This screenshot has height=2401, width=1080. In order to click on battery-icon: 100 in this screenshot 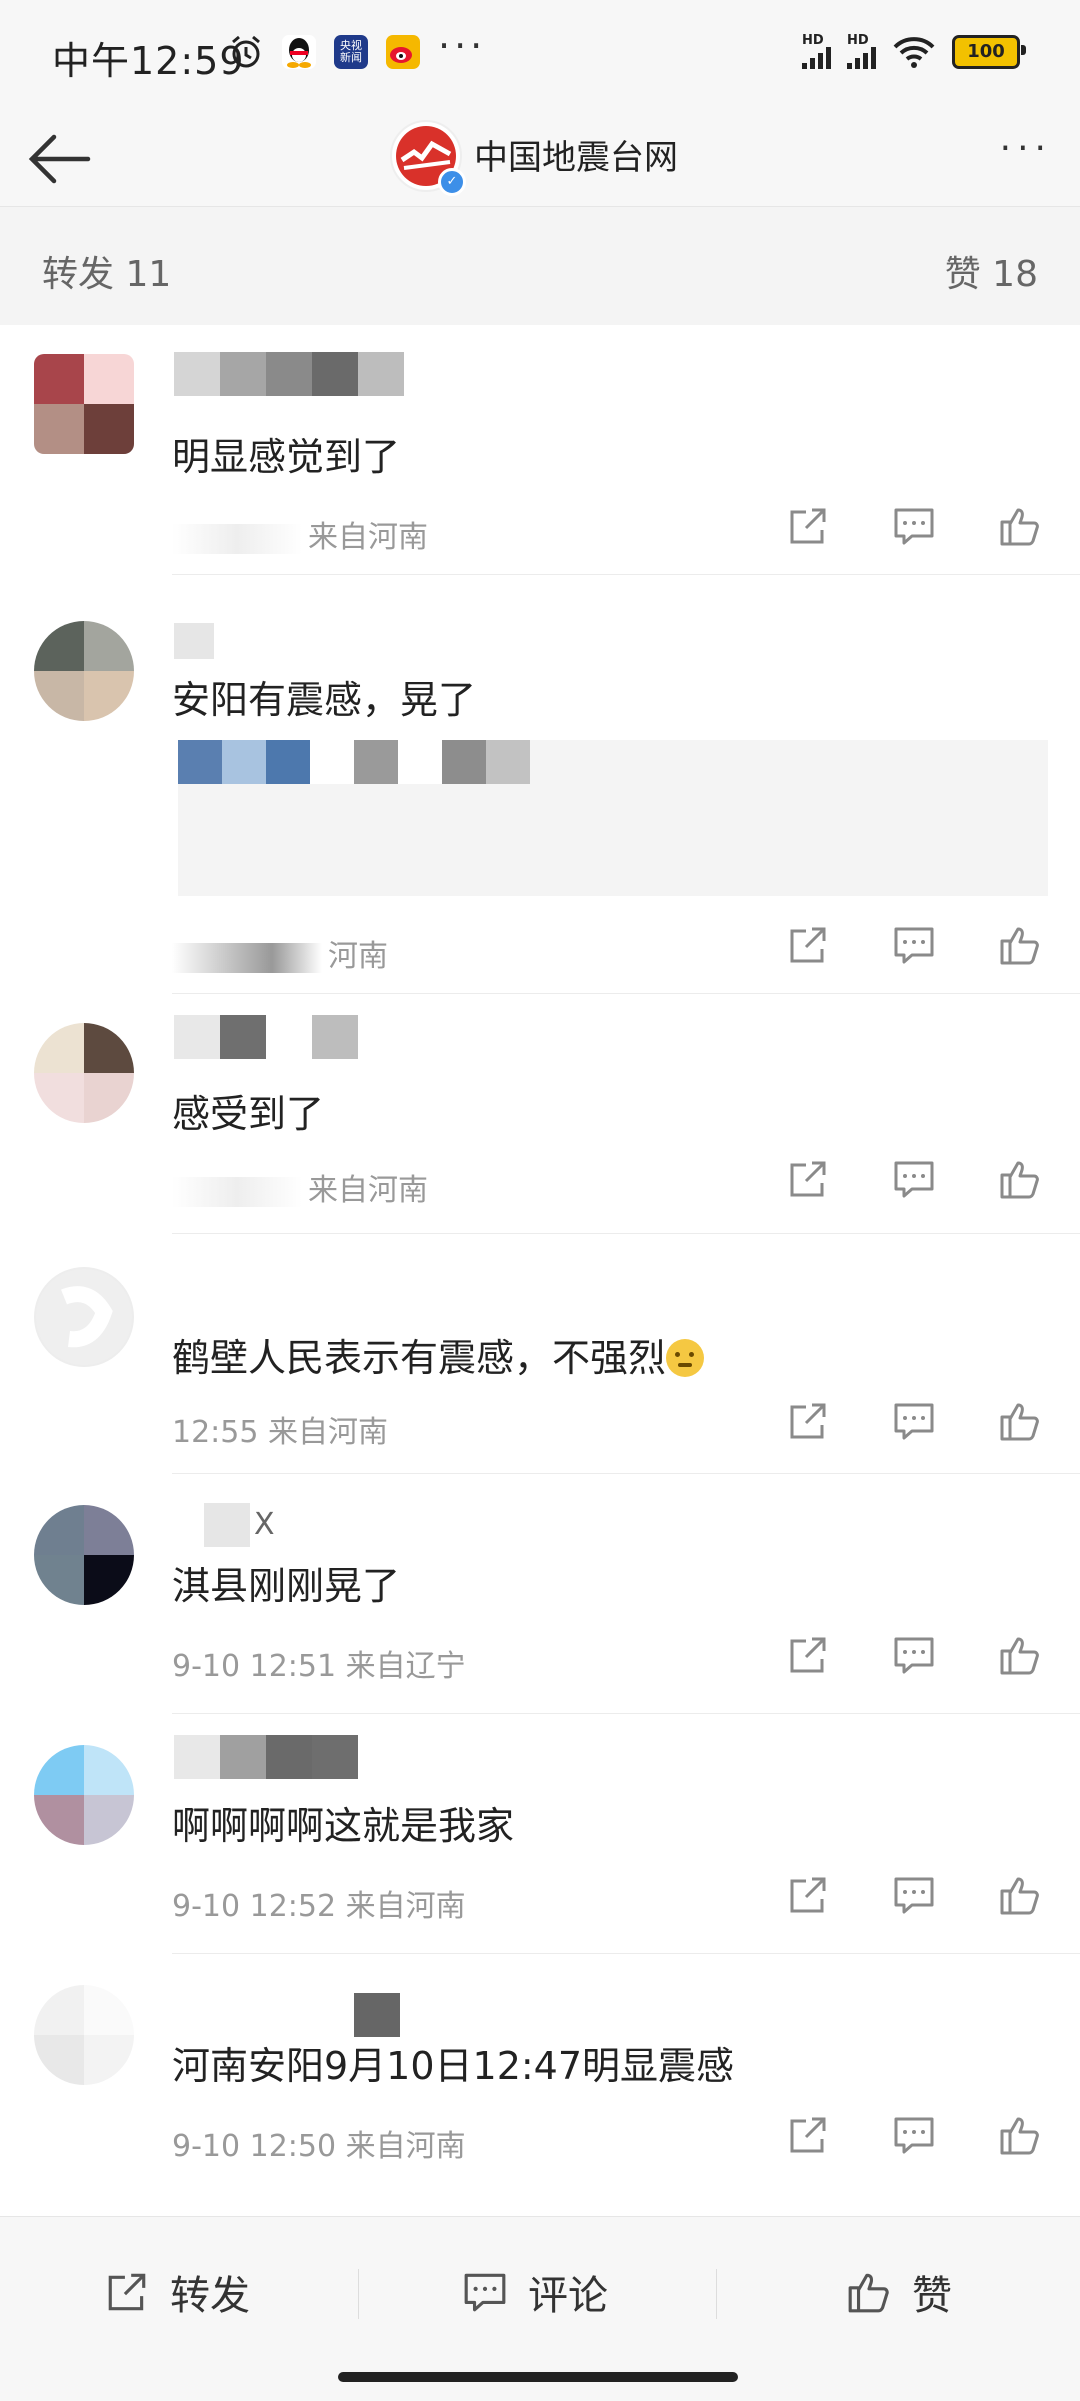, I will do `click(989, 51)`.